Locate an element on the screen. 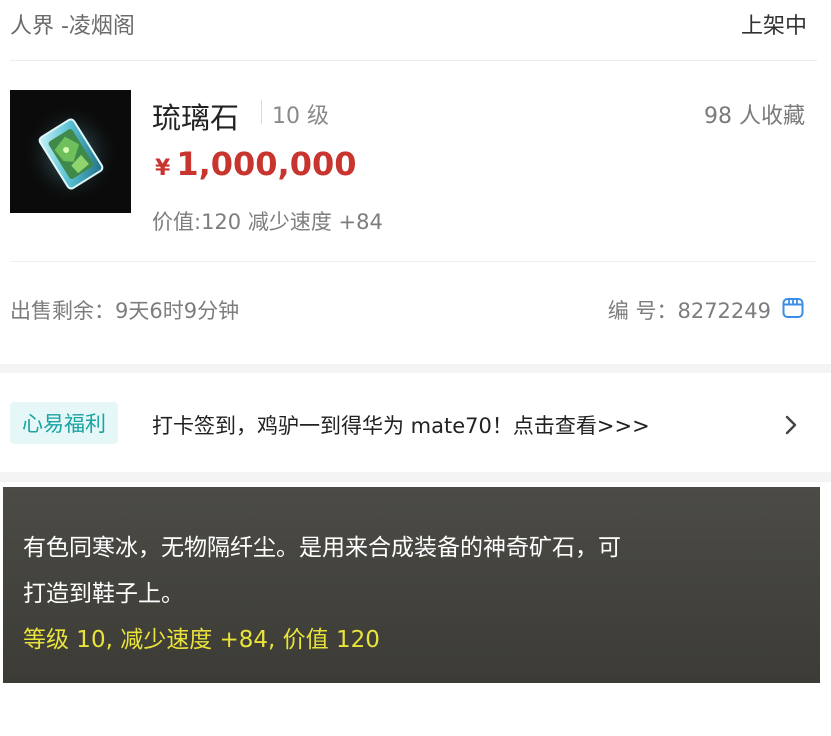 The width and height of the screenshot is (831, 736). currency-symbol: ¥ is located at coordinates (163, 168).